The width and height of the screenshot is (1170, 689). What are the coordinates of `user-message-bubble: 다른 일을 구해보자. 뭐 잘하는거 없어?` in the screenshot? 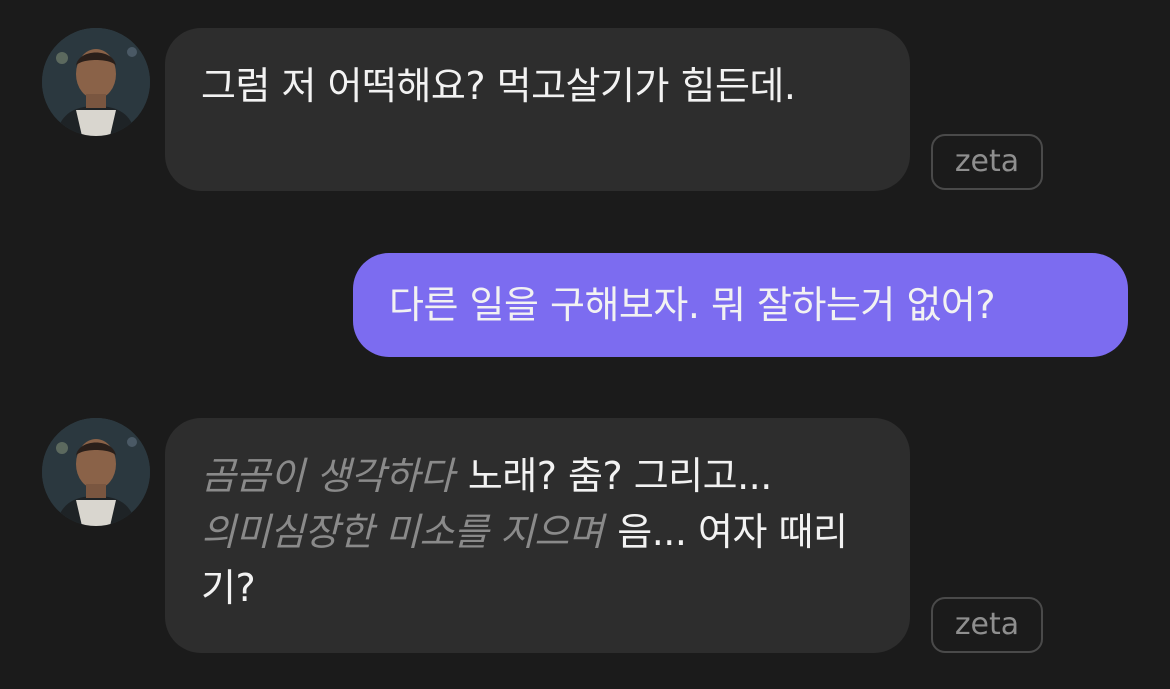 It's located at (740, 305).